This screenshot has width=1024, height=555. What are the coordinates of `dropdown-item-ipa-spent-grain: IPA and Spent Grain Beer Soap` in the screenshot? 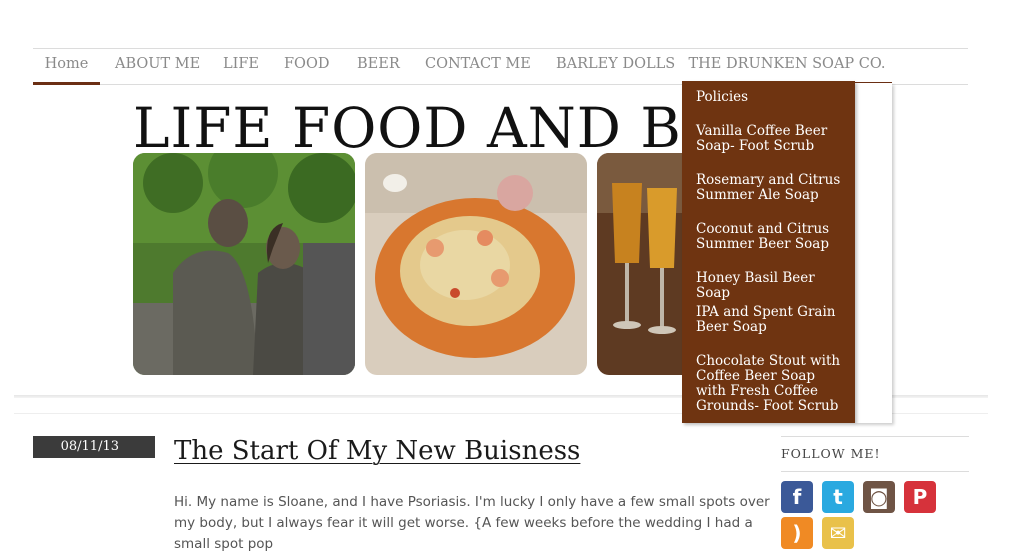 It's located at (771, 320).